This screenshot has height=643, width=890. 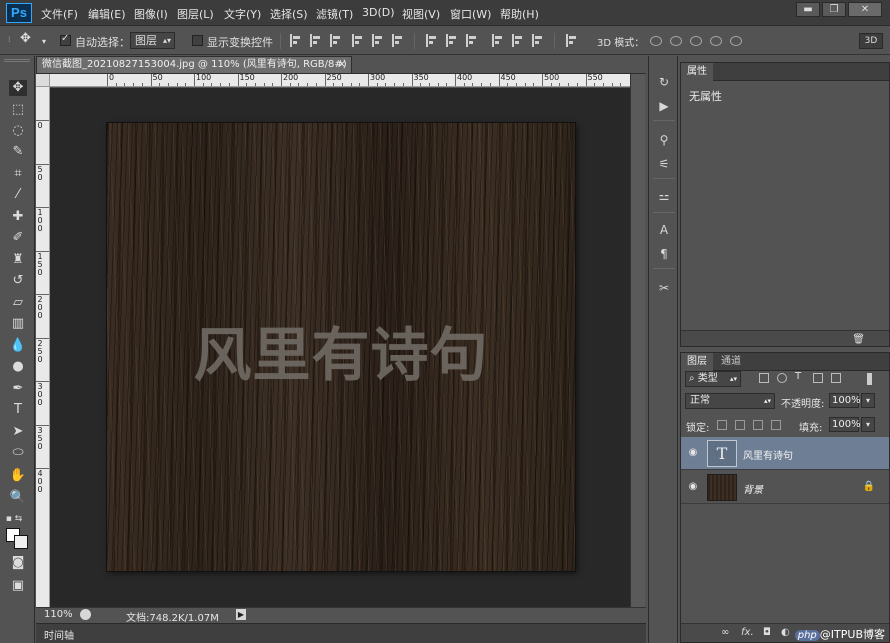 What do you see at coordinates (664, 82) in the screenshot?
I see `history-icon: ↻` at bounding box center [664, 82].